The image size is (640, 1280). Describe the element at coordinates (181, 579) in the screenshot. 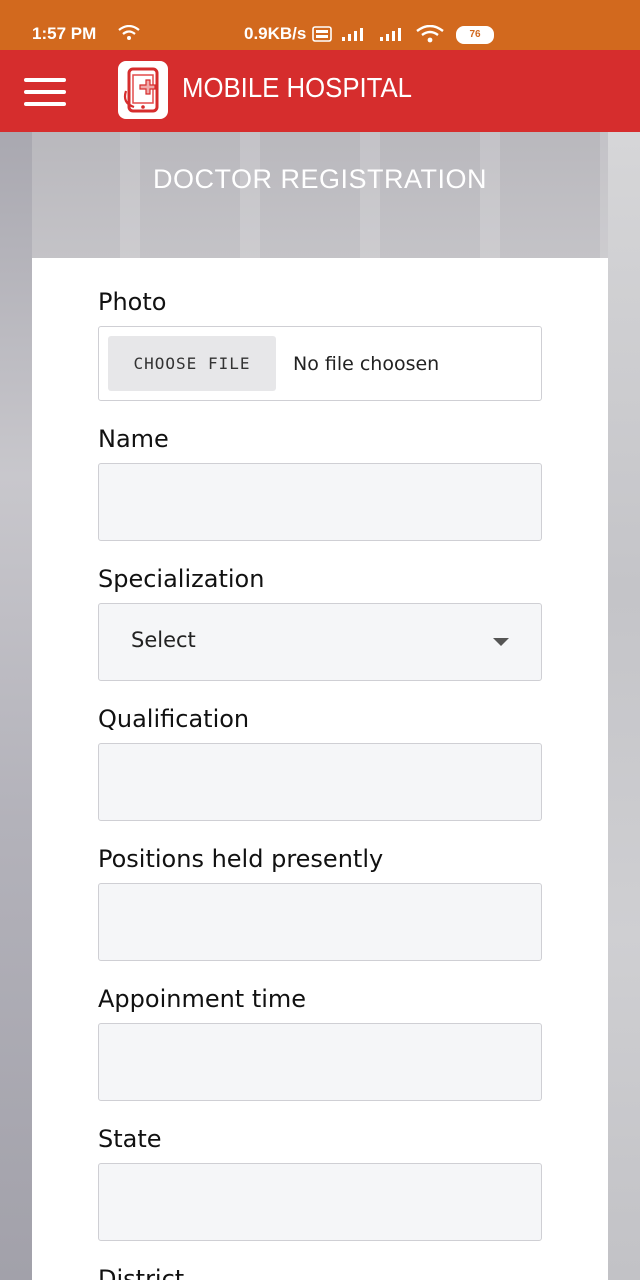

I see `specialization-label: Specialization` at that location.